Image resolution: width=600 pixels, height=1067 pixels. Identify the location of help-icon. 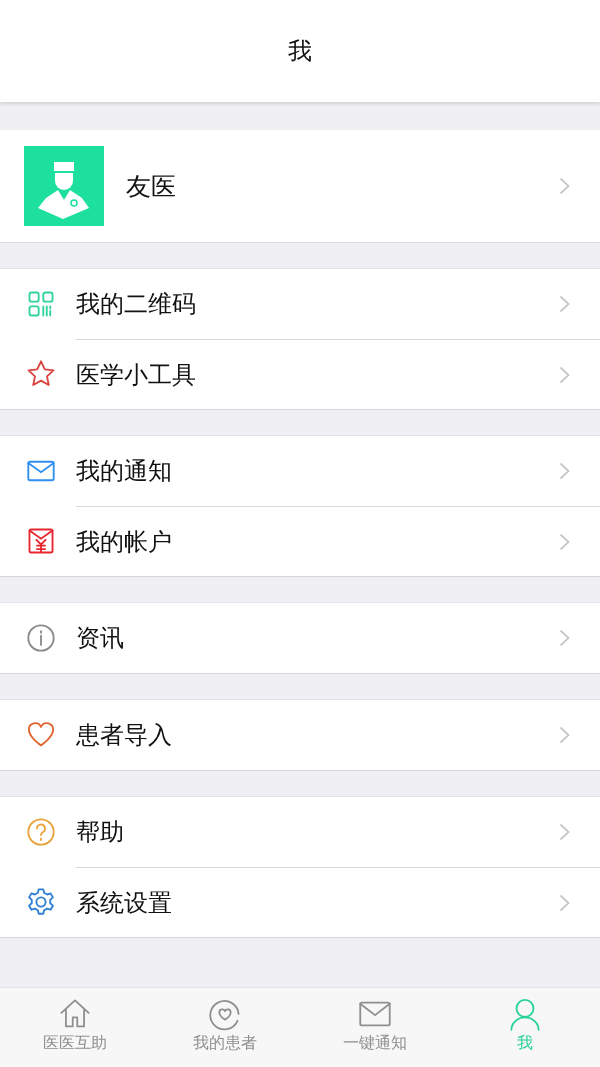
(41, 832).